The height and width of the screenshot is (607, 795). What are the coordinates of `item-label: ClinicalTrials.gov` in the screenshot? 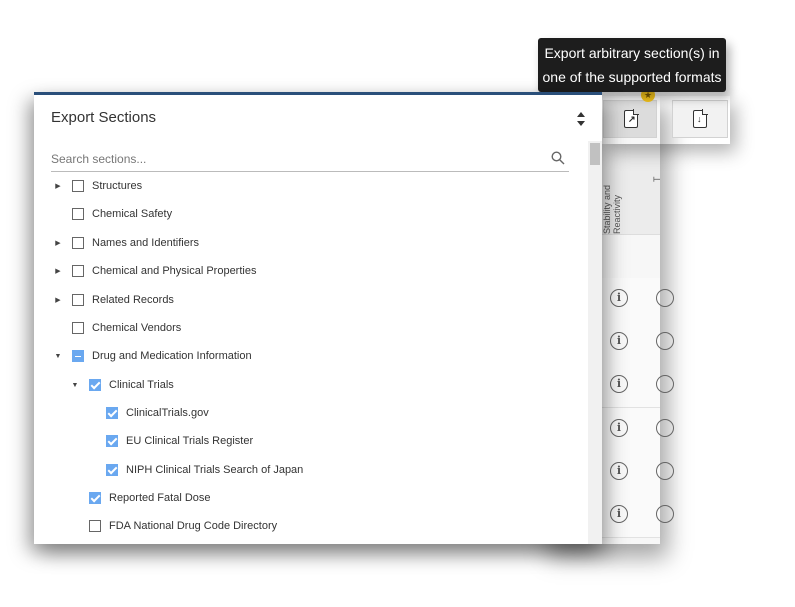 It's located at (167, 413).